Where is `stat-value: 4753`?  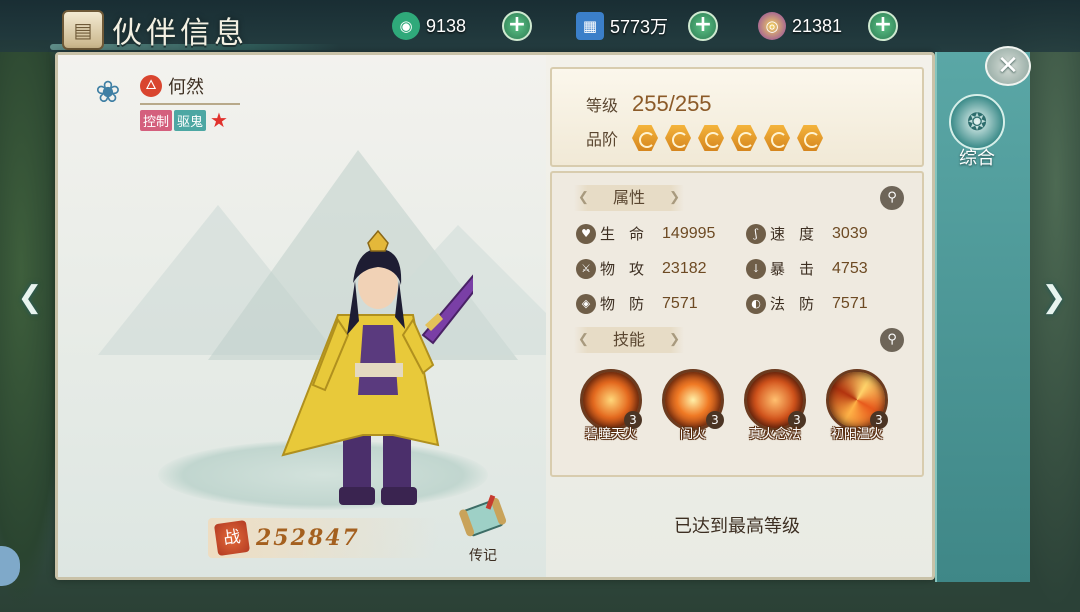 stat-value: 4753 is located at coordinates (850, 268).